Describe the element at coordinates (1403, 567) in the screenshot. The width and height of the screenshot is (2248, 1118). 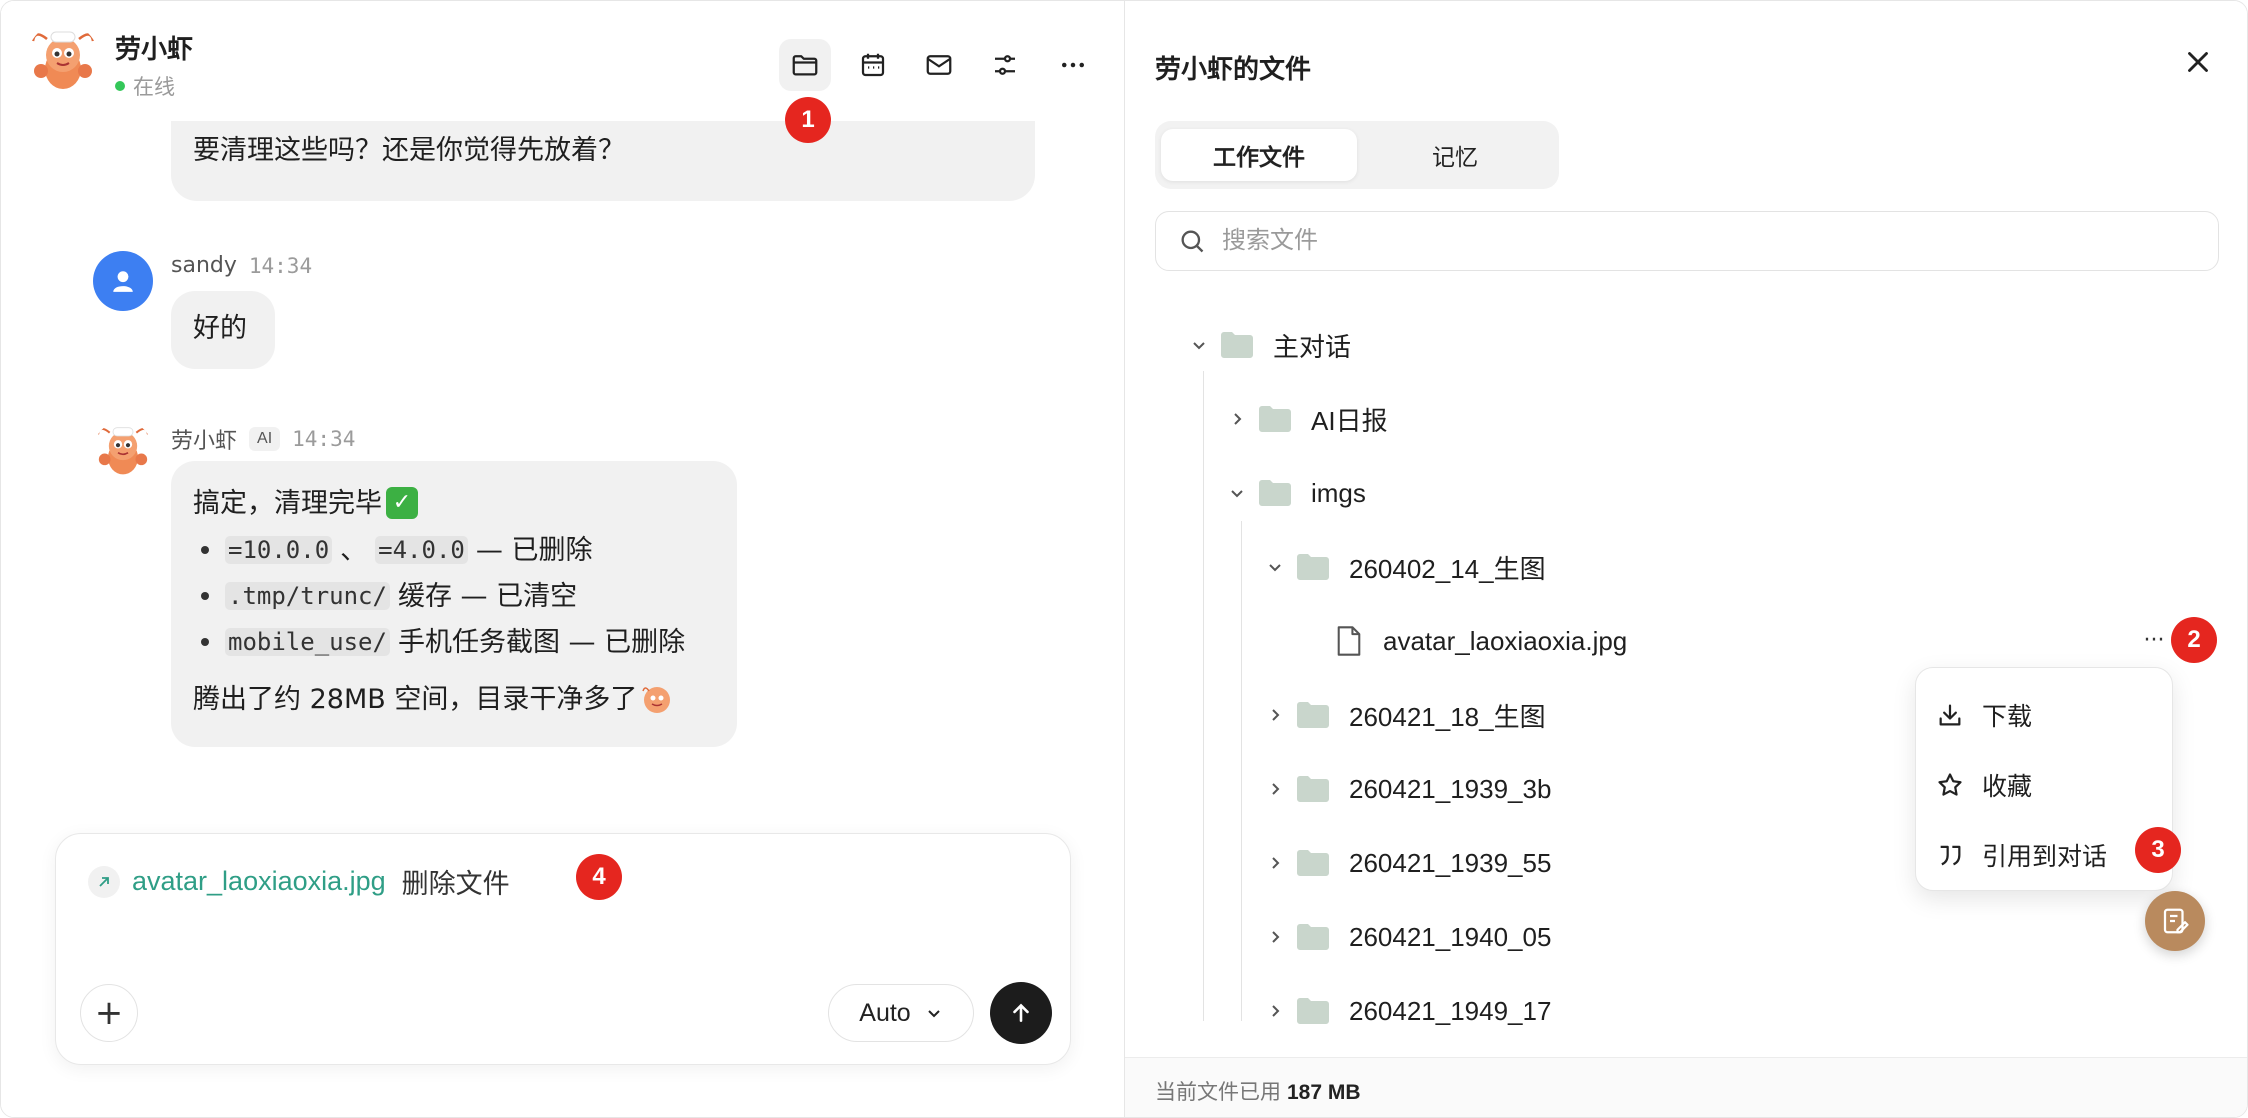
I see `tree-folder-row: 260402_14_生图` at that location.